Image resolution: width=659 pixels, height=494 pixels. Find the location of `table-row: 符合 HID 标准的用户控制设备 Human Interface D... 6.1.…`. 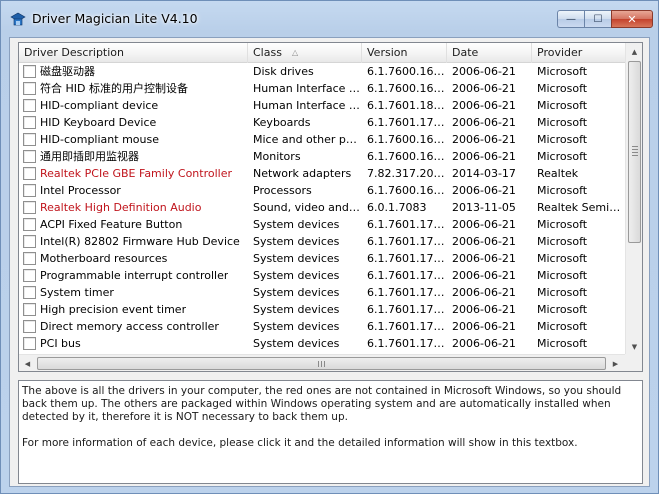

table-row: 符合 HID 标准的用户控制设备 Human Interface D... 6.1.… is located at coordinates (322, 88).